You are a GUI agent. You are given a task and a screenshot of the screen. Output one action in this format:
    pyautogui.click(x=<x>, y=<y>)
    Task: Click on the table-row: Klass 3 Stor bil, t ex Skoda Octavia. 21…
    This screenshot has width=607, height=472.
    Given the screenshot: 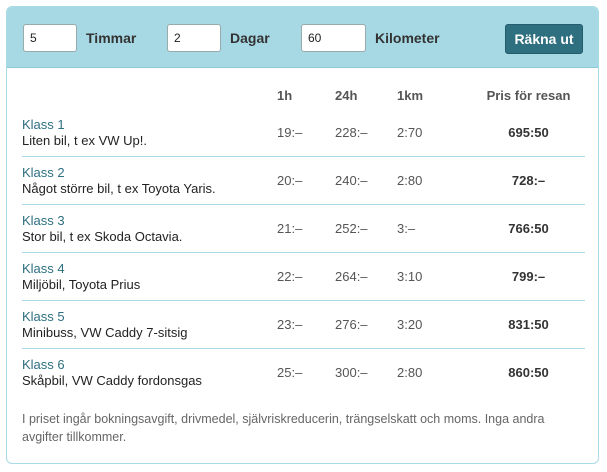 What is the action you would take?
    pyautogui.click(x=303, y=228)
    